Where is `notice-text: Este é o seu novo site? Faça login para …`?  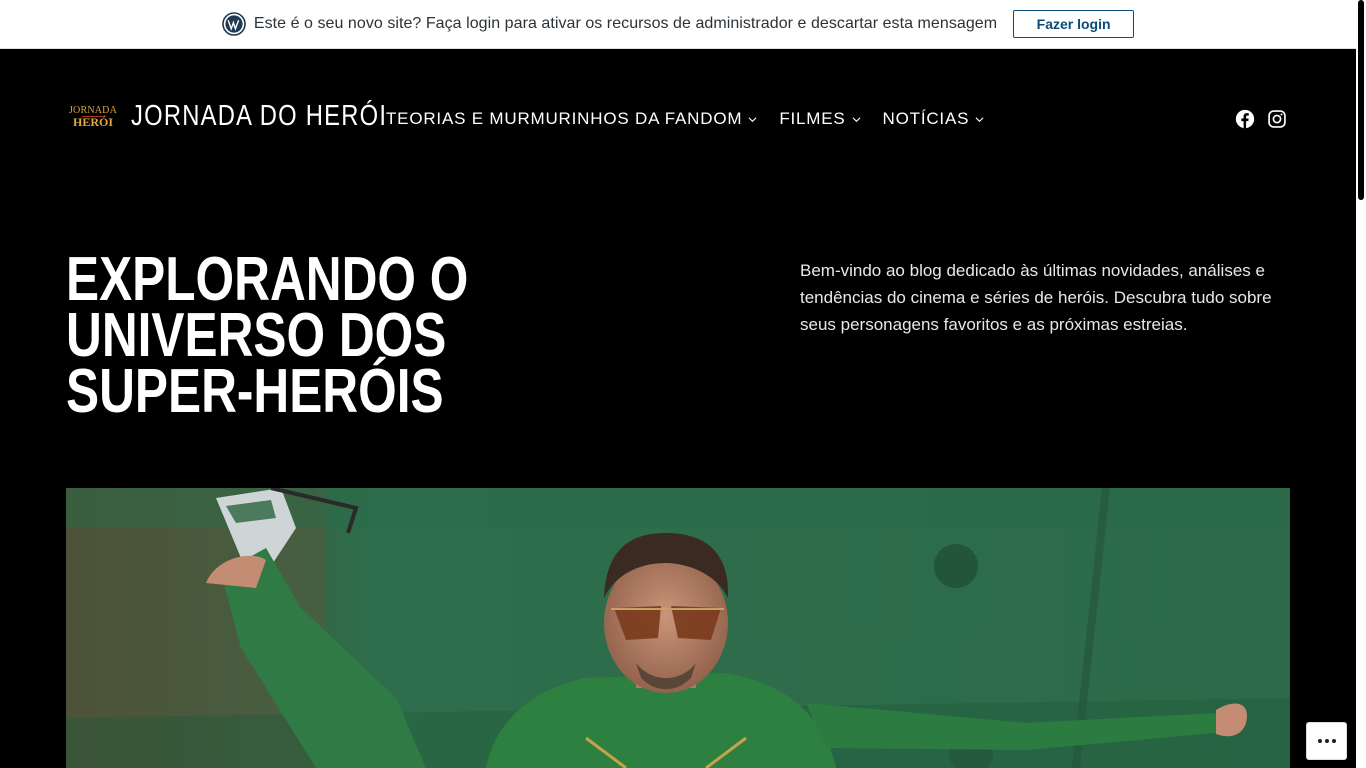 notice-text: Este é o seu novo site? Faça login para … is located at coordinates (625, 23).